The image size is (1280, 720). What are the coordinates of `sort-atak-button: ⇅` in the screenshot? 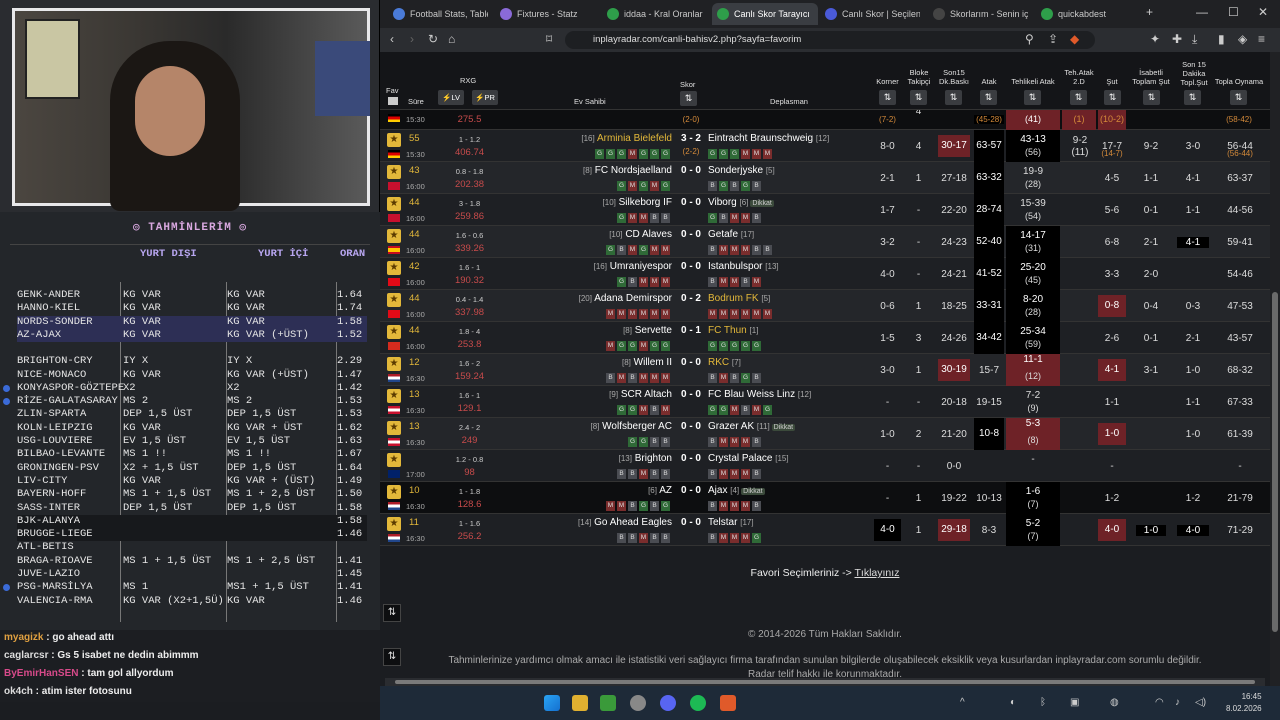 It's located at (988, 97).